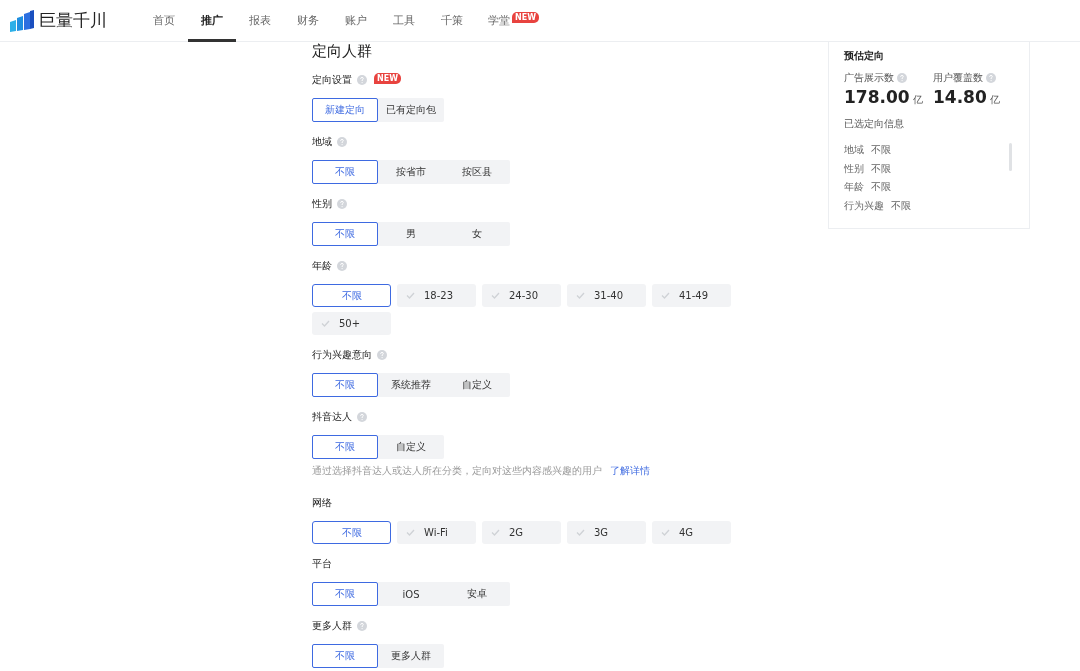 Image resolution: width=1080 pixels, height=671 pixels. Describe the element at coordinates (351, 323) in the screenshot. I see `option-button: 50+` at that location.